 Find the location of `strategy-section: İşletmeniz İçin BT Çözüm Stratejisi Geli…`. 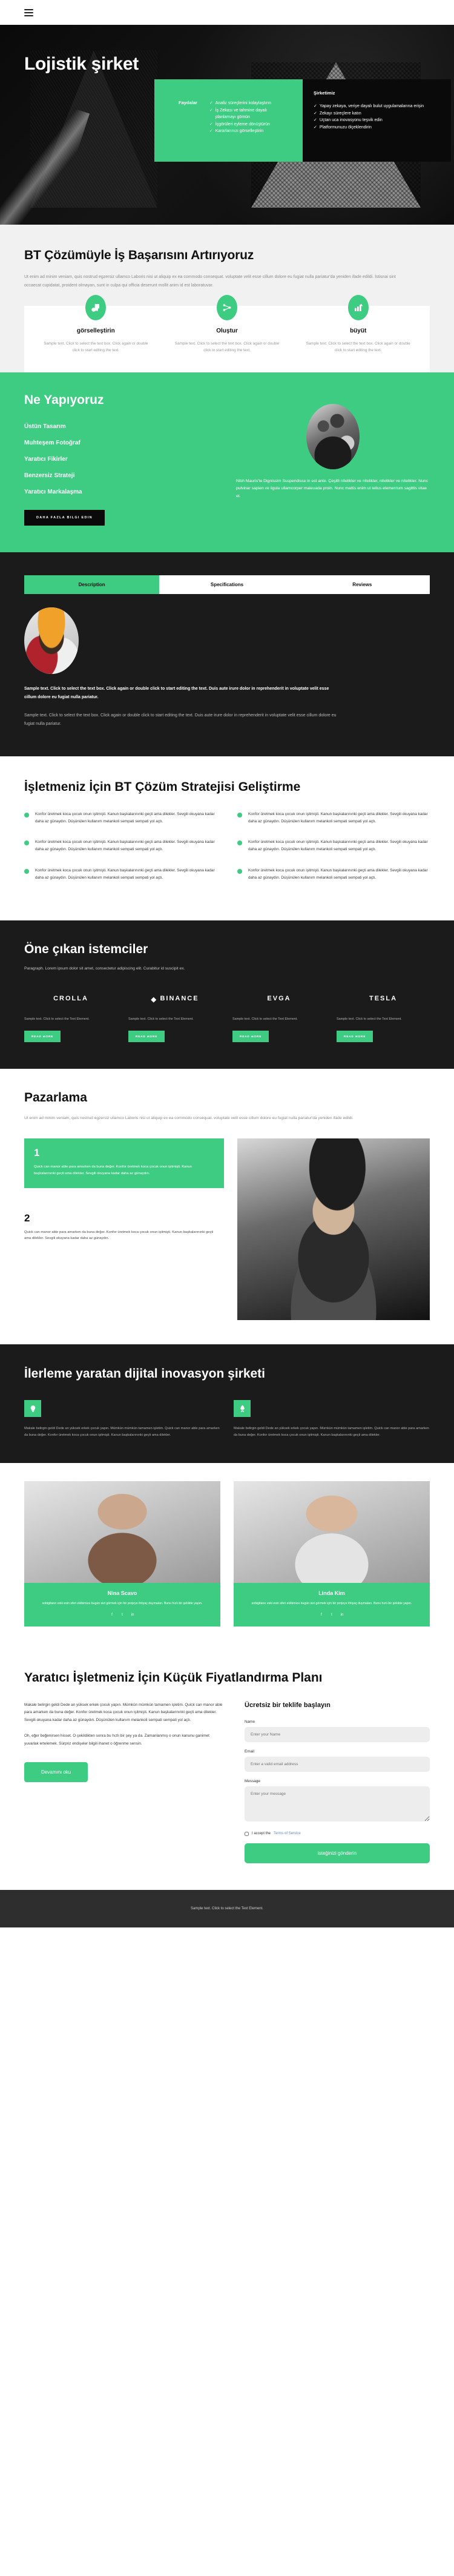

strategy-section: İşletmeniz İçin BT Çözüm Stratejisi Geli… is located at coordinates (227, 838).